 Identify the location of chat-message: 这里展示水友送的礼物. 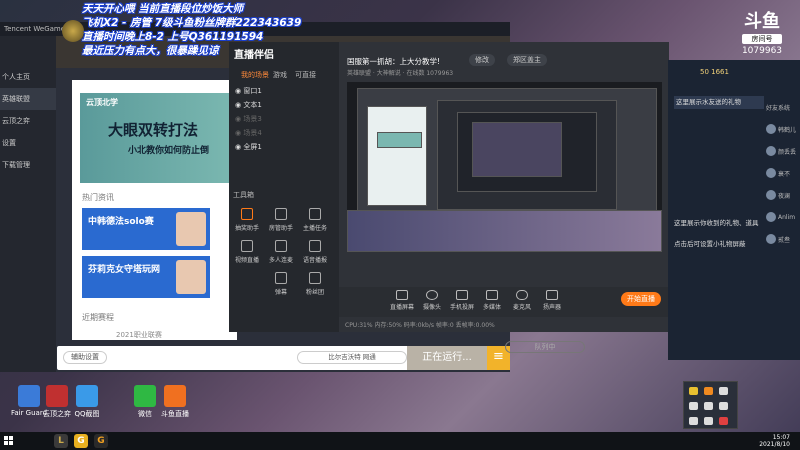
(719, 102).